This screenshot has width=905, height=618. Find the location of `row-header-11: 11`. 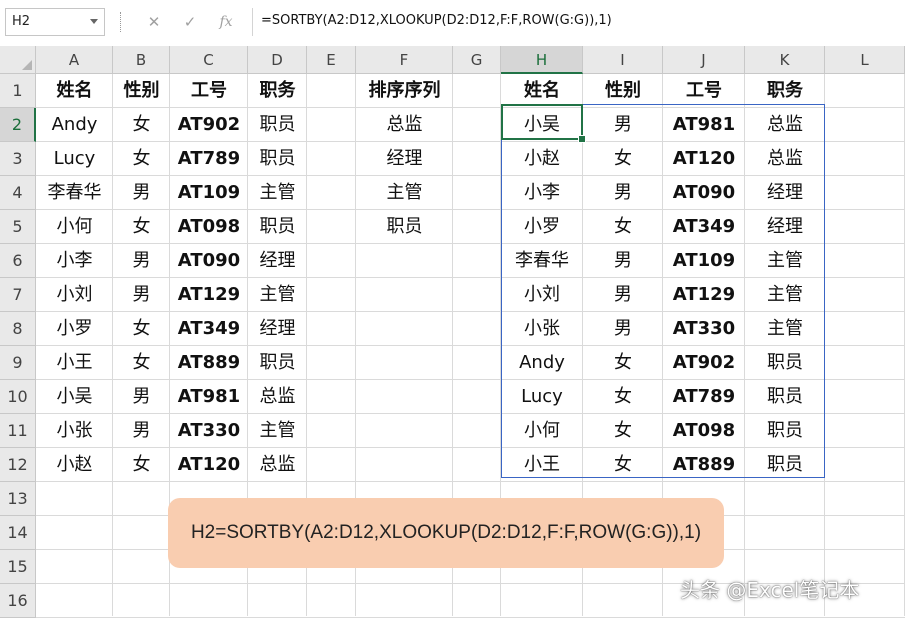

row-header-11: 11 is located at coordinates (18, 431).